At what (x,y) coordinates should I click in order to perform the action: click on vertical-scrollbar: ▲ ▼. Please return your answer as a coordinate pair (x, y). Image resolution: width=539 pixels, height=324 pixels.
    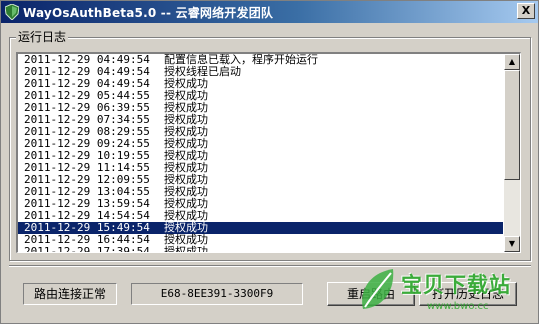
    Looking at the image, I should click on (512, 153).